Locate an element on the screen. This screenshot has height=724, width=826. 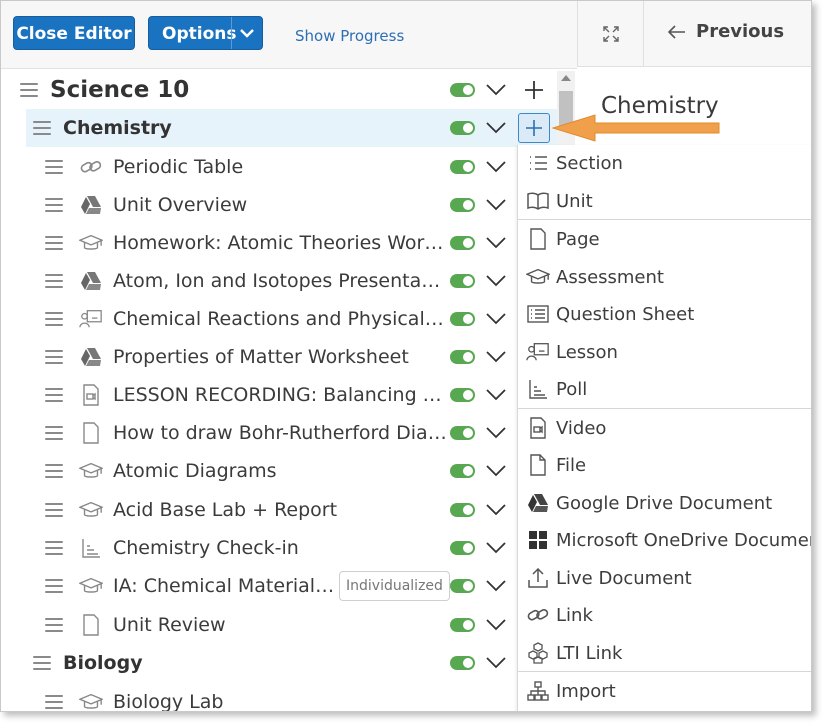
course-row: Science 10 is located at coordinates (281, 90).